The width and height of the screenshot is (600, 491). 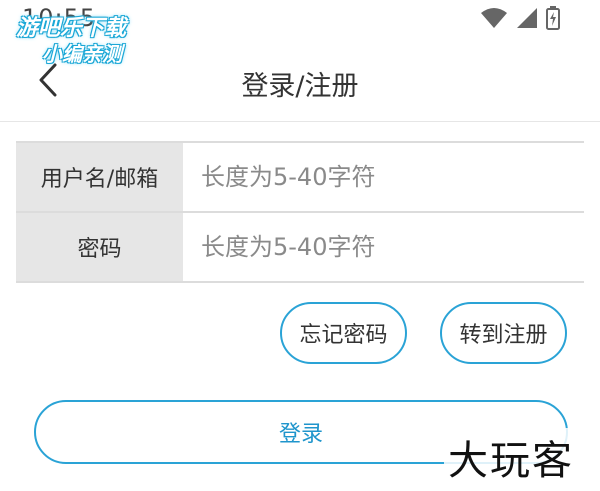 I want to click on username-row: 用户名/邮箱, so click(x=300, y=178).